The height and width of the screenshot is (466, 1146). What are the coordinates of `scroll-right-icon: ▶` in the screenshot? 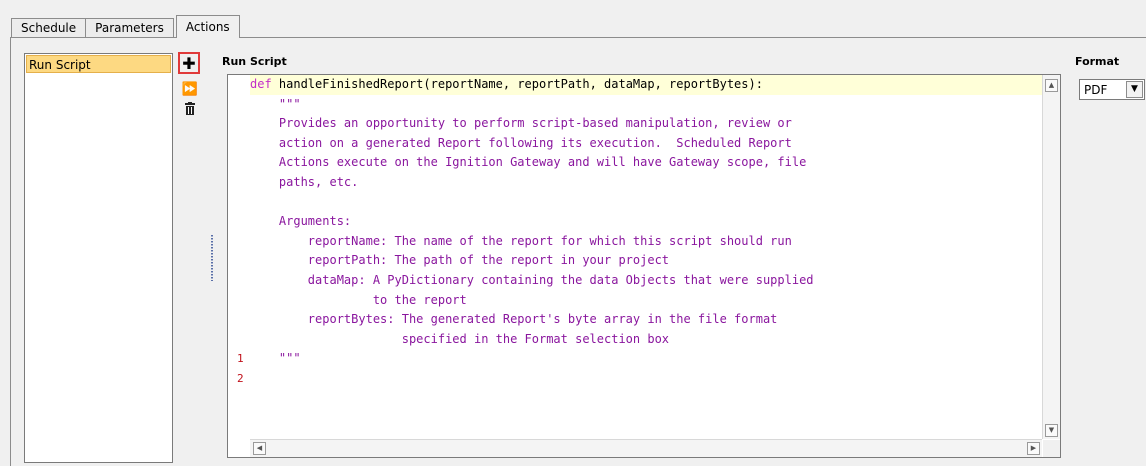 It's located at (1033, 448).